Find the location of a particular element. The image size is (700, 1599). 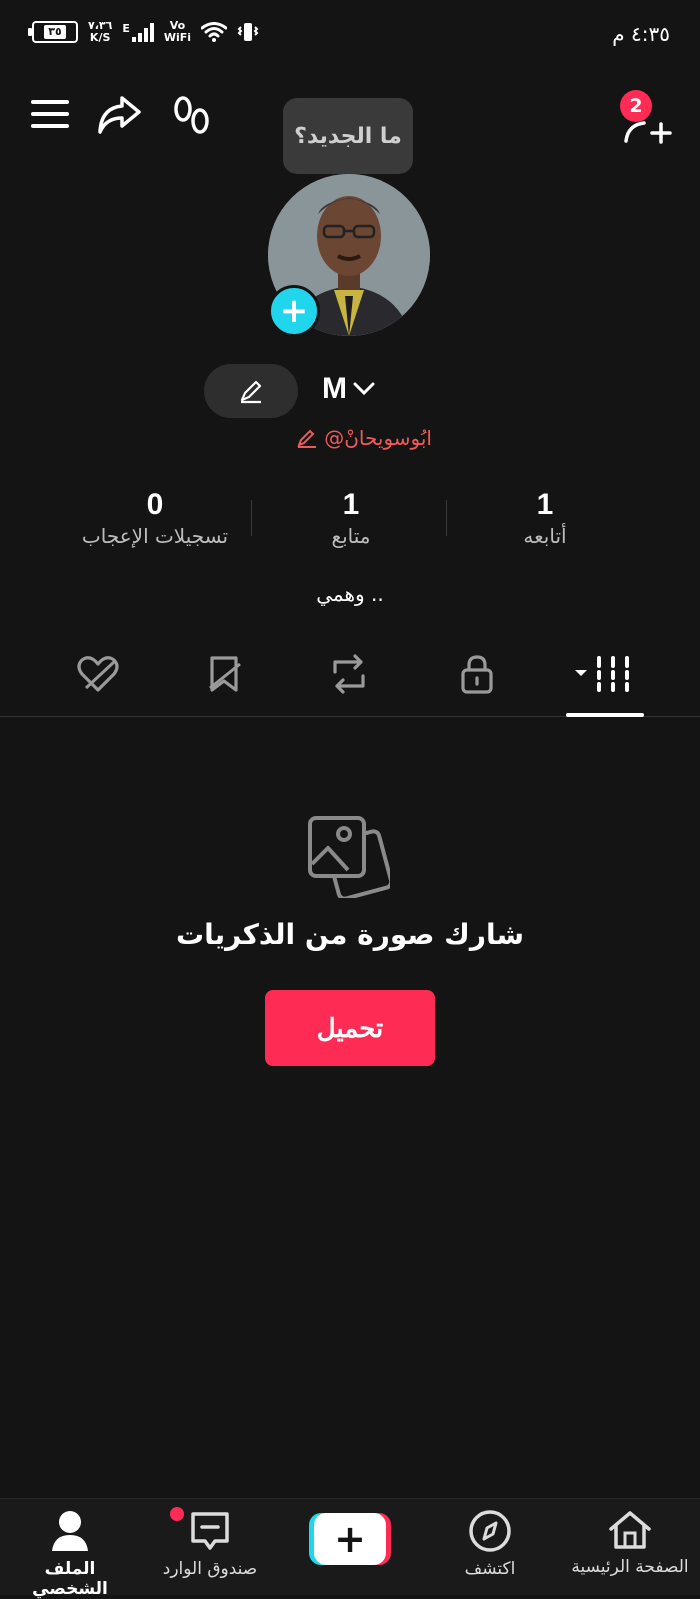

battery-icon: ٣٥ is located at coordinates (53, 32).